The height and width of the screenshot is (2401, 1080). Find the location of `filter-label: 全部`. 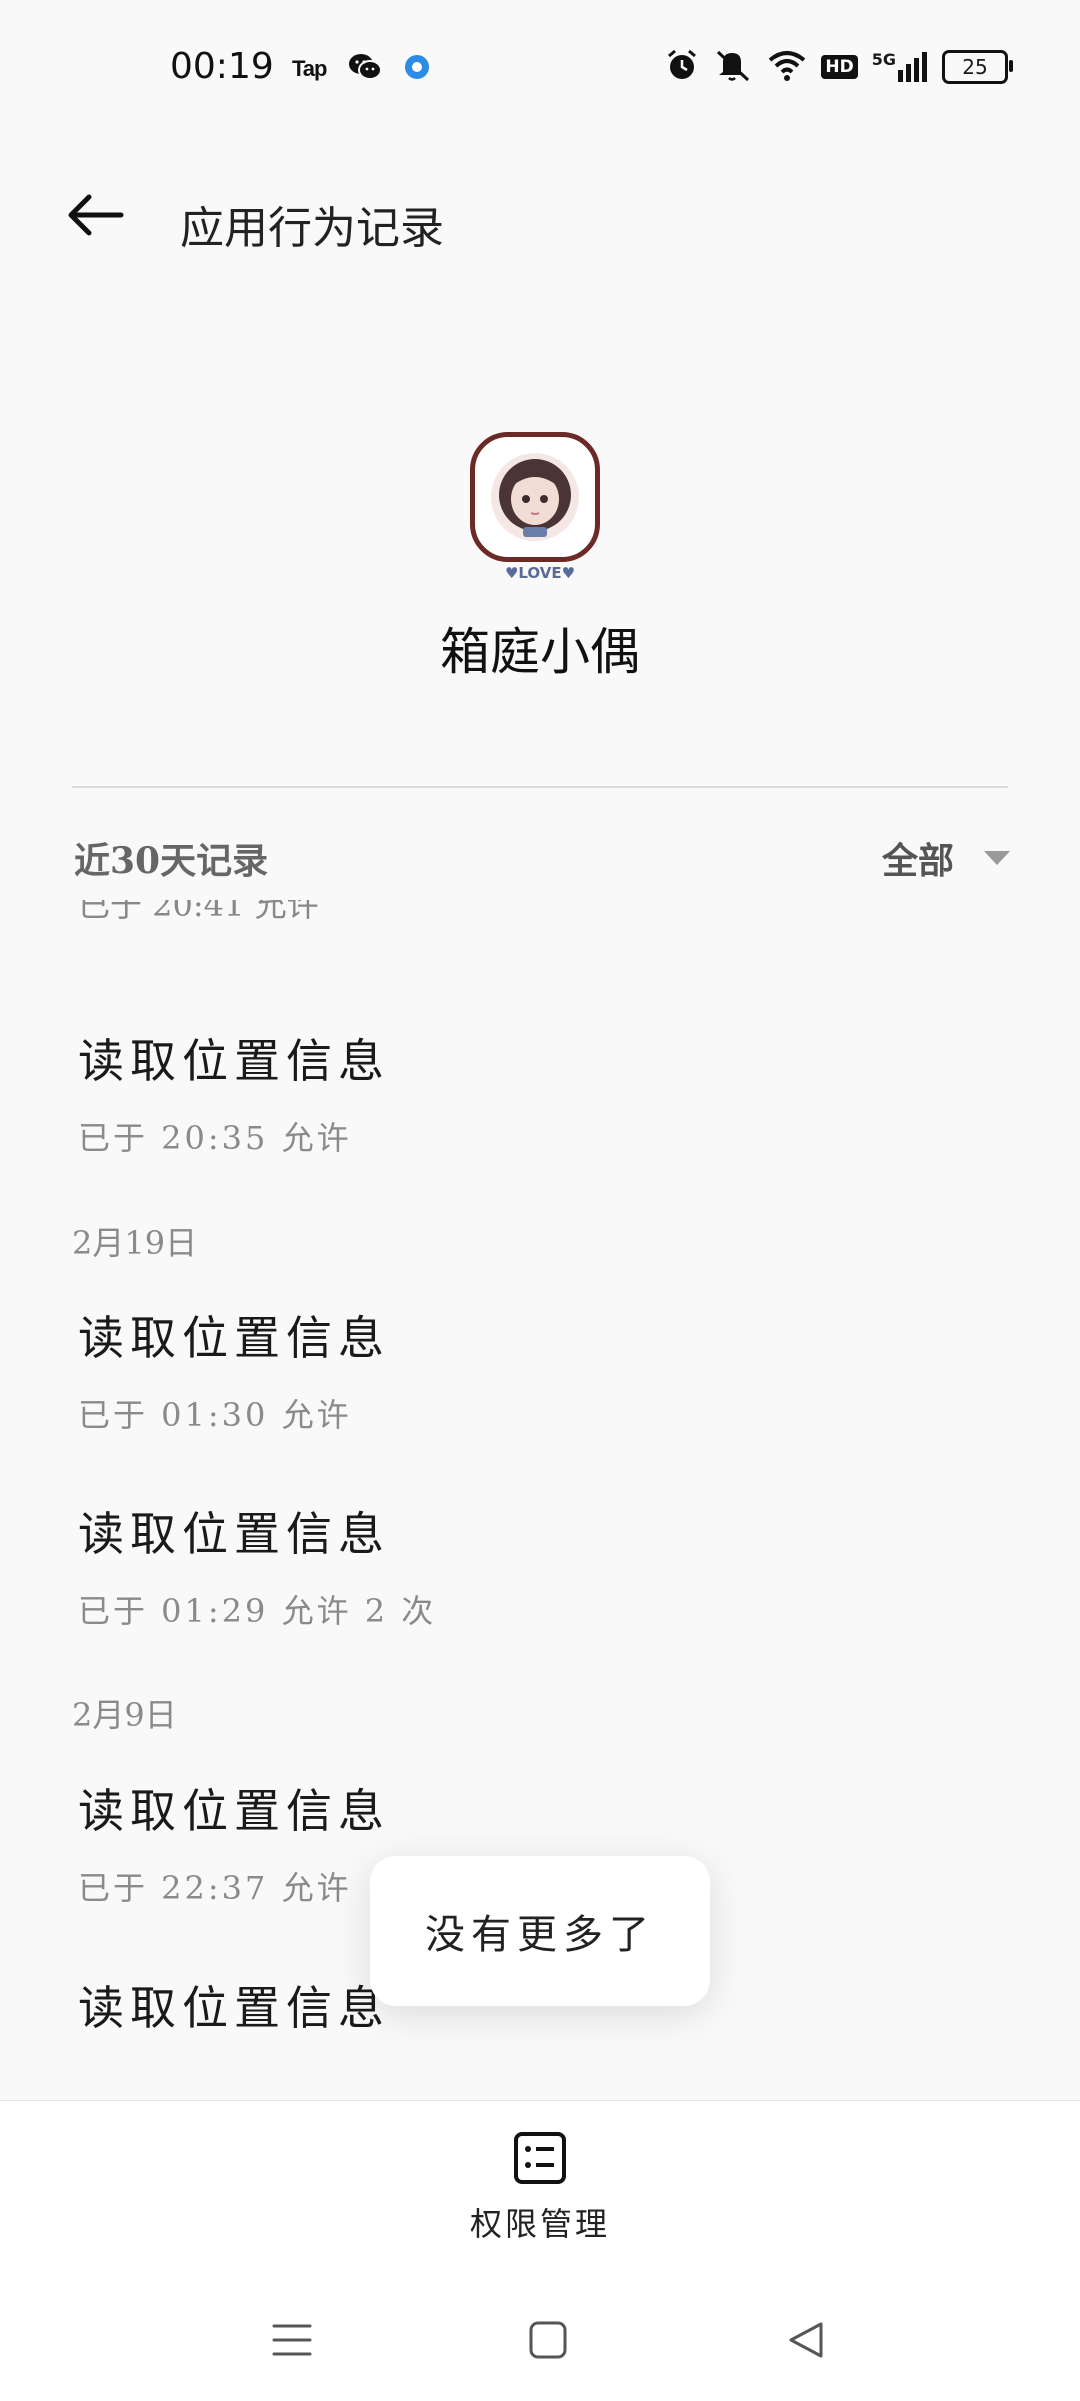

filter-label: 全部 is located at coordinates (917, 861).